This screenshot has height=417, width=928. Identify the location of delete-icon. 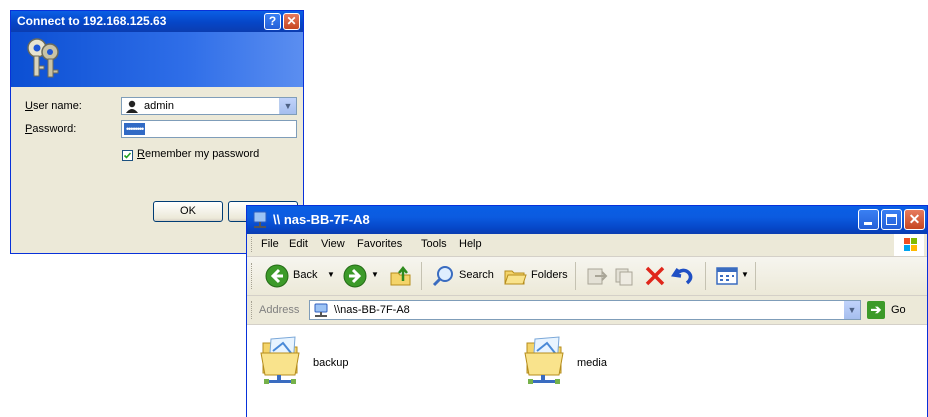
(655, 276).